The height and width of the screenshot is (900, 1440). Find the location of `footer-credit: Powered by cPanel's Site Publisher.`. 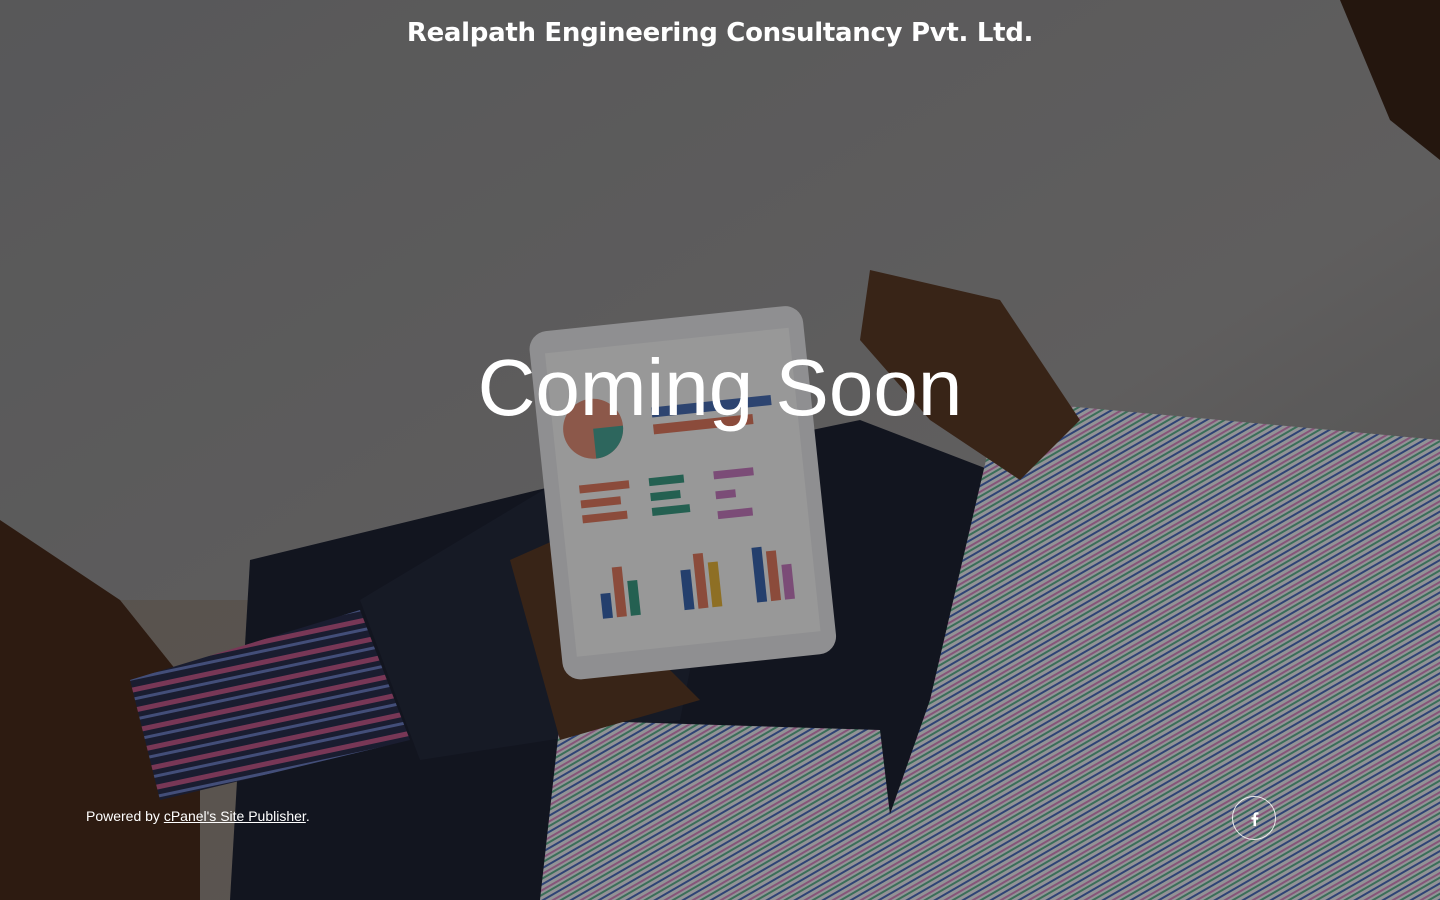

footer-credit: Powered by cPanel's Site Publisher. is located at coordinates (198, 816).